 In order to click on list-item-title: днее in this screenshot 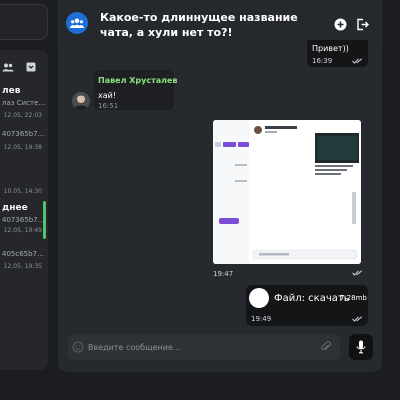, I will do `click(15, 208)`.